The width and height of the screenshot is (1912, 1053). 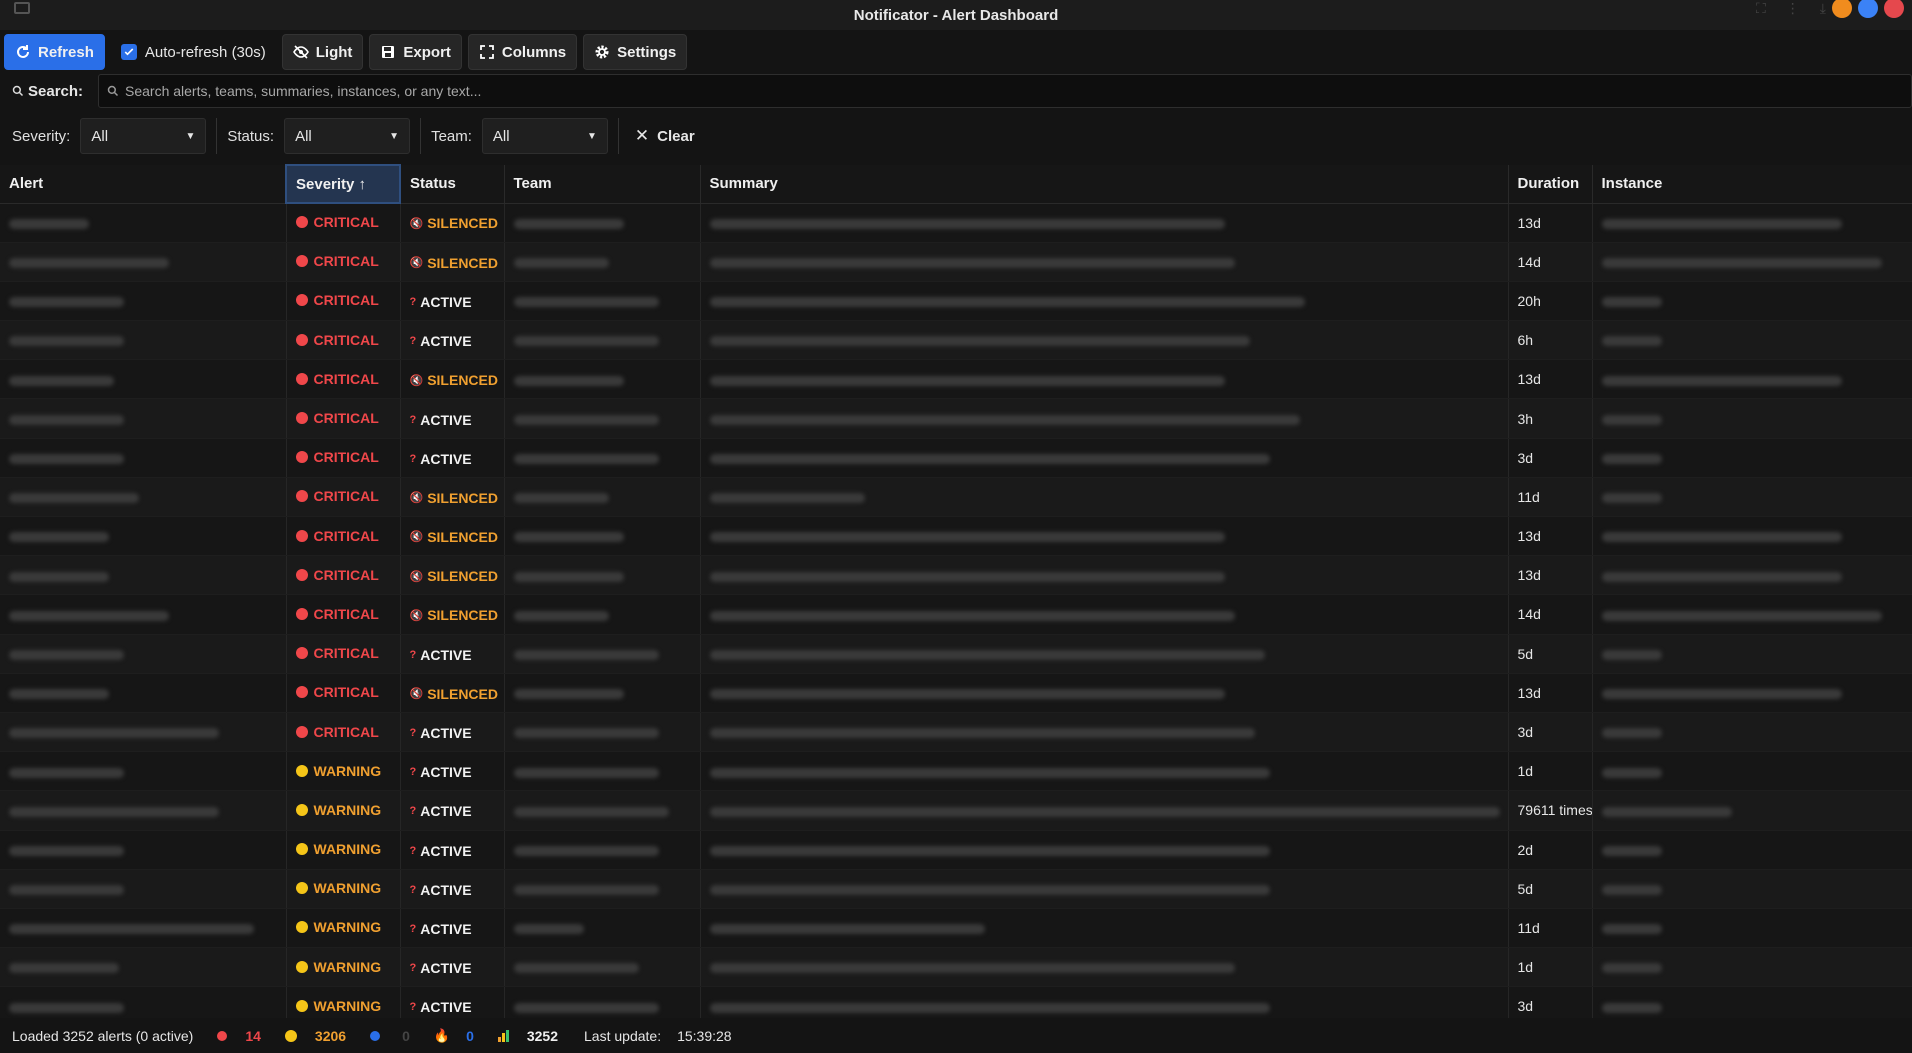 What do you see at coordinates (544, 136) in the screenshot?
I see `team-select: All ▼` at bounding box center [544, 136].